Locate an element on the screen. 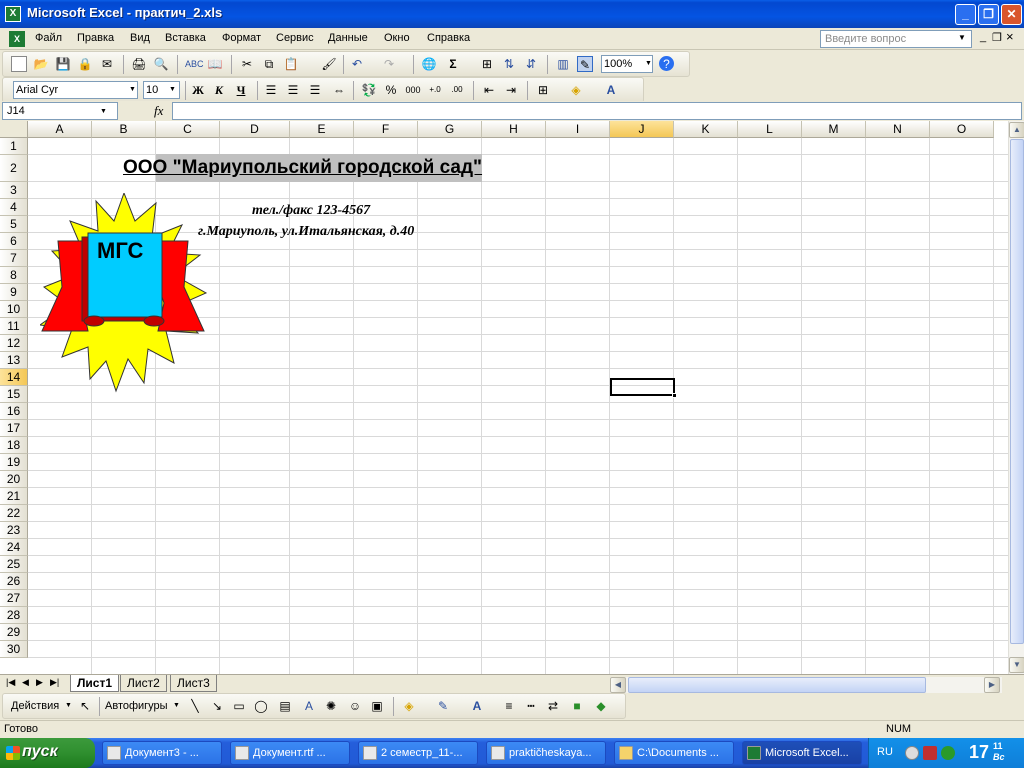 Image resolution: width=1024 pixels, height=768 pixels. align-center-icon: ☰ is located at coordinates (293, 90).